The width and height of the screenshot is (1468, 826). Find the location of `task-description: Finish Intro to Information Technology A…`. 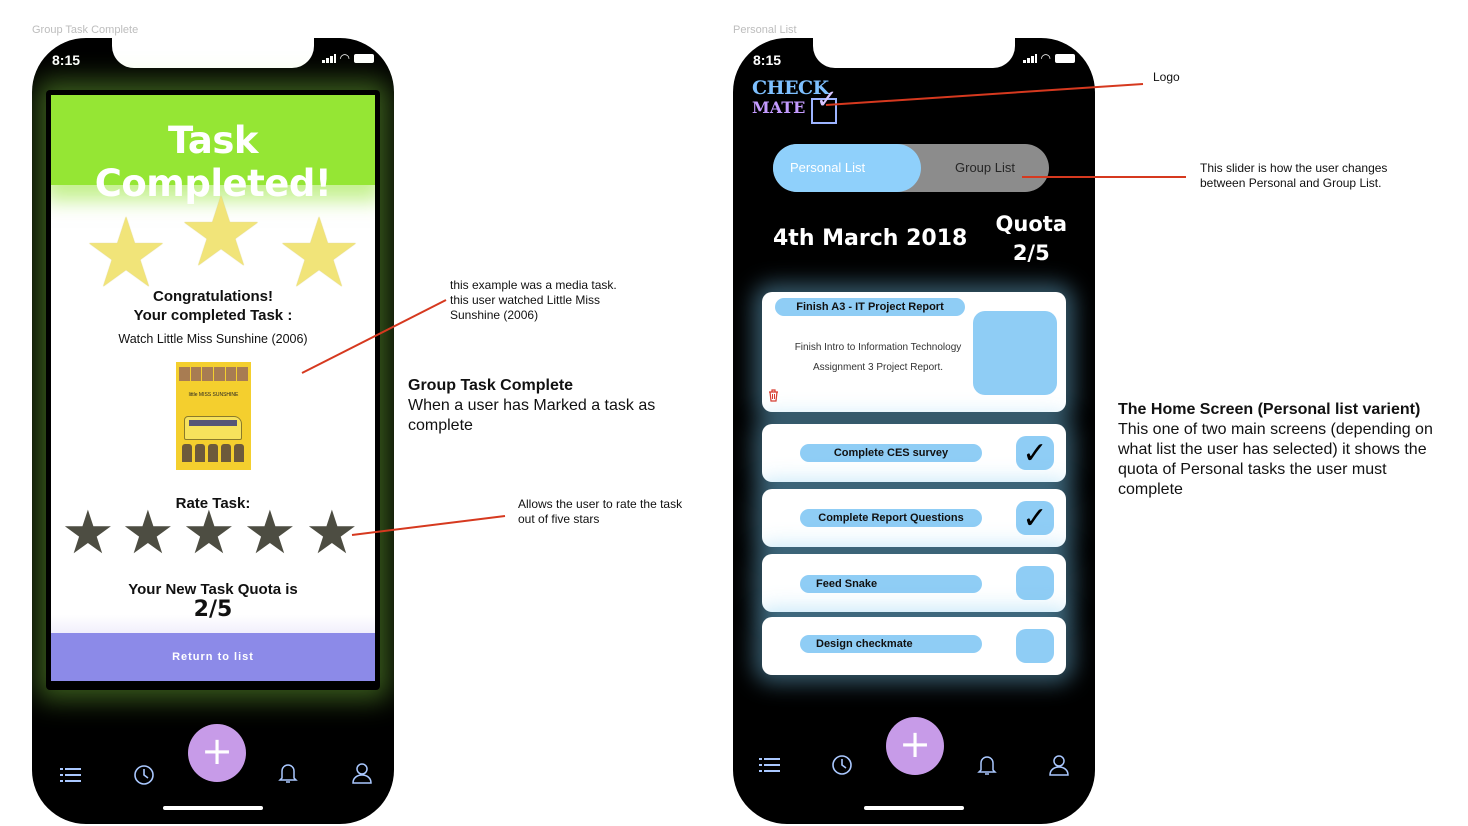

task-description: Finish Intro to Information Technology A… is located at coordinates (878, 357).